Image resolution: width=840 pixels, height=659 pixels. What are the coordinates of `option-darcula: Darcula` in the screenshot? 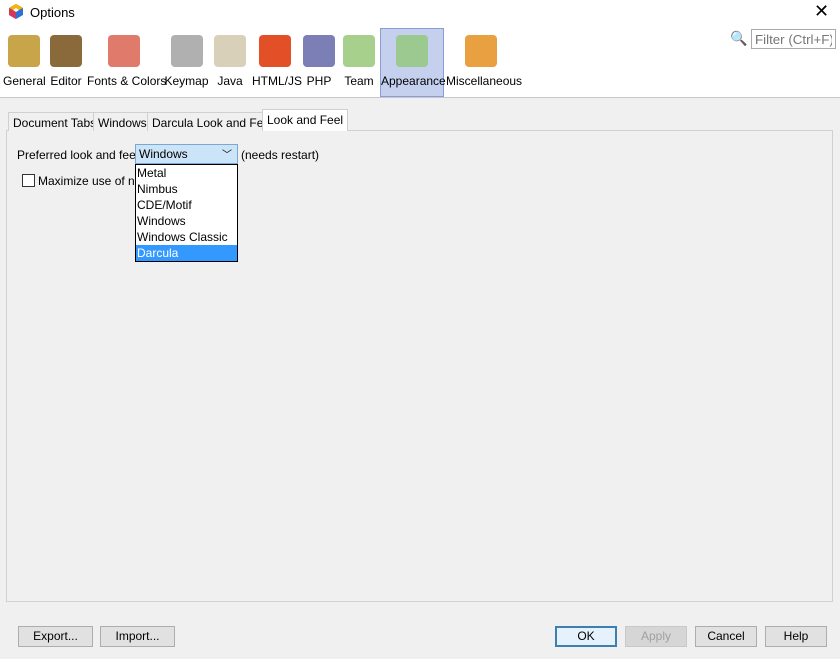 It's located at (186, 253).